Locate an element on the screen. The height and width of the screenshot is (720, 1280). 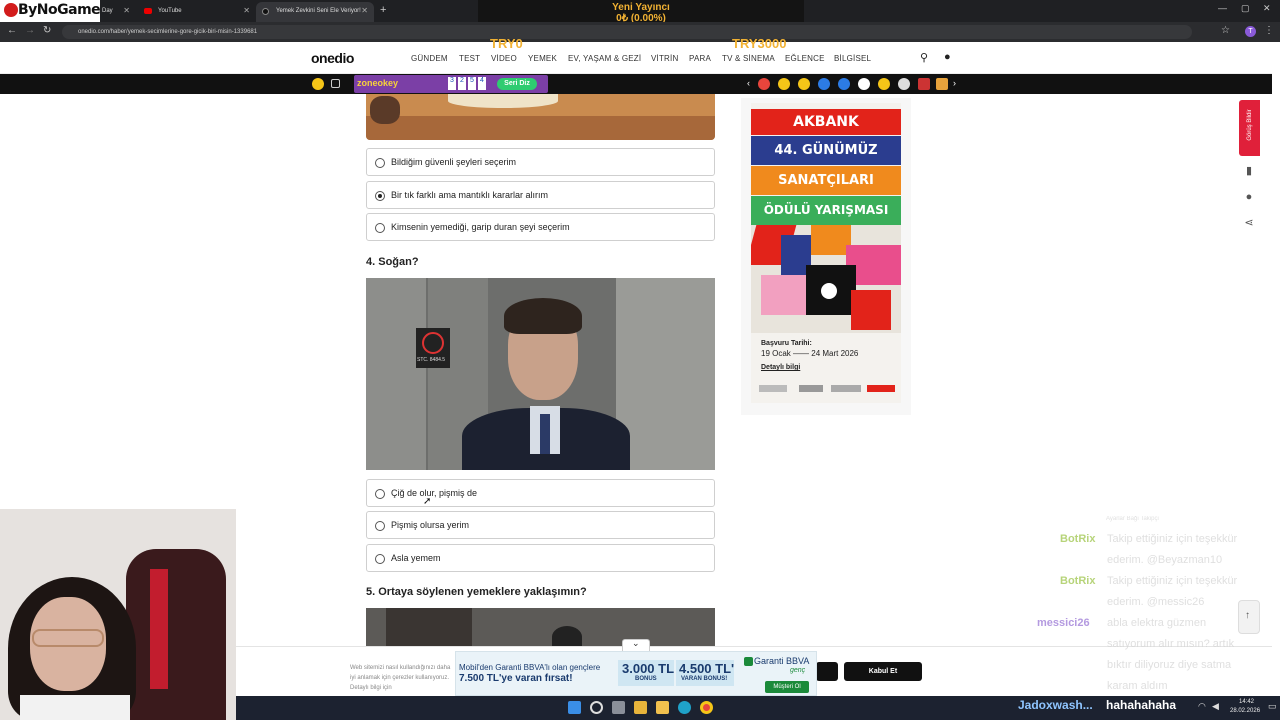
q4-option-3: Asla yemem is located at coordinates (540, 558).